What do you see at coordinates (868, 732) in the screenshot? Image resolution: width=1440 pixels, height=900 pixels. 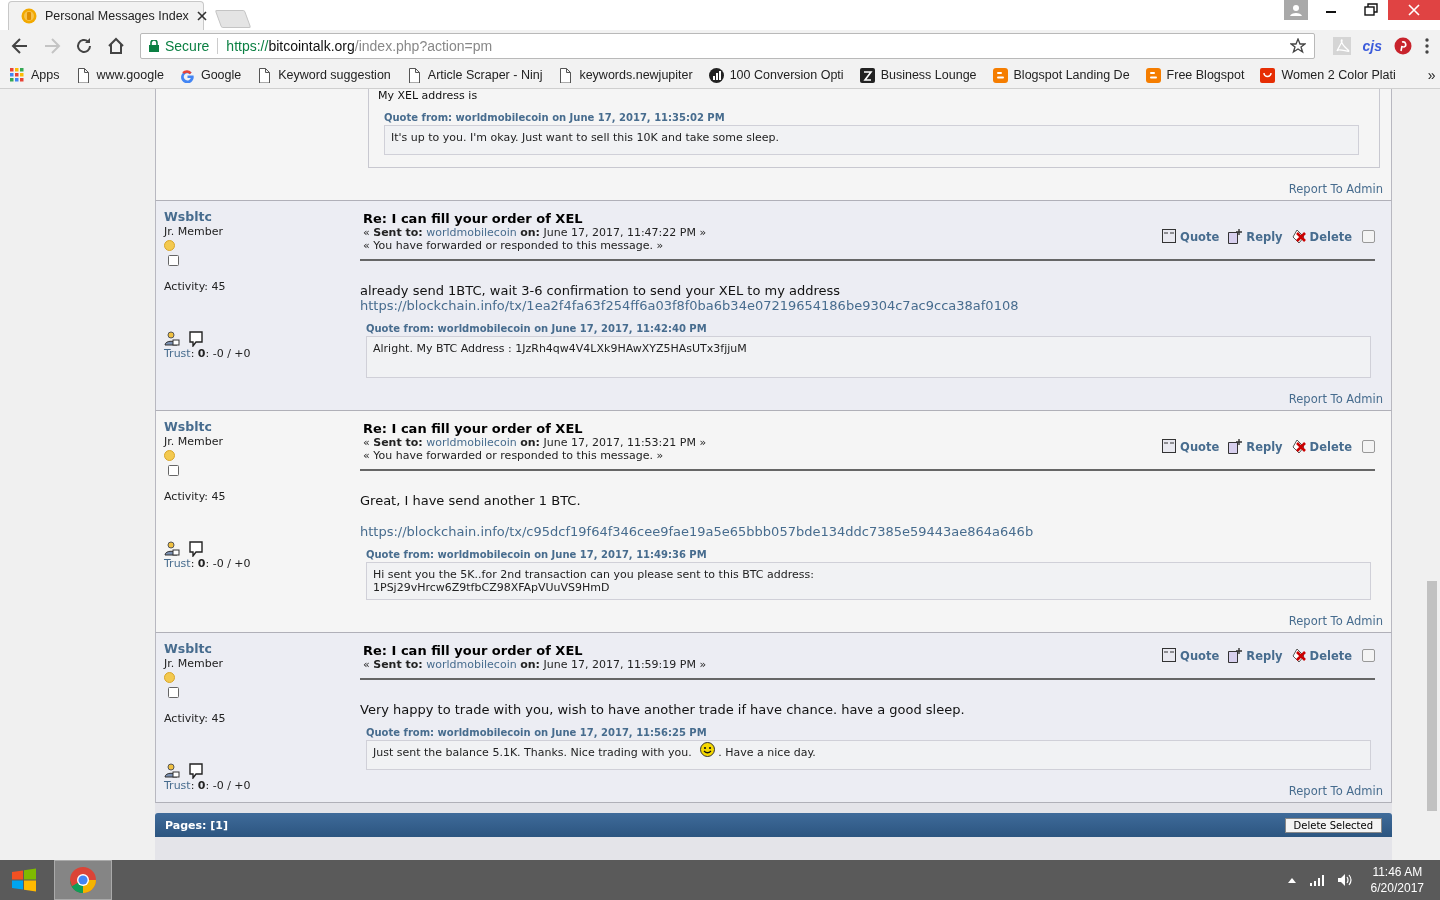 I see `quote-header: Quote from: worldmobilecoin on June 17, 2017, 11:56:25 PM` at bounding box center [868, 732].